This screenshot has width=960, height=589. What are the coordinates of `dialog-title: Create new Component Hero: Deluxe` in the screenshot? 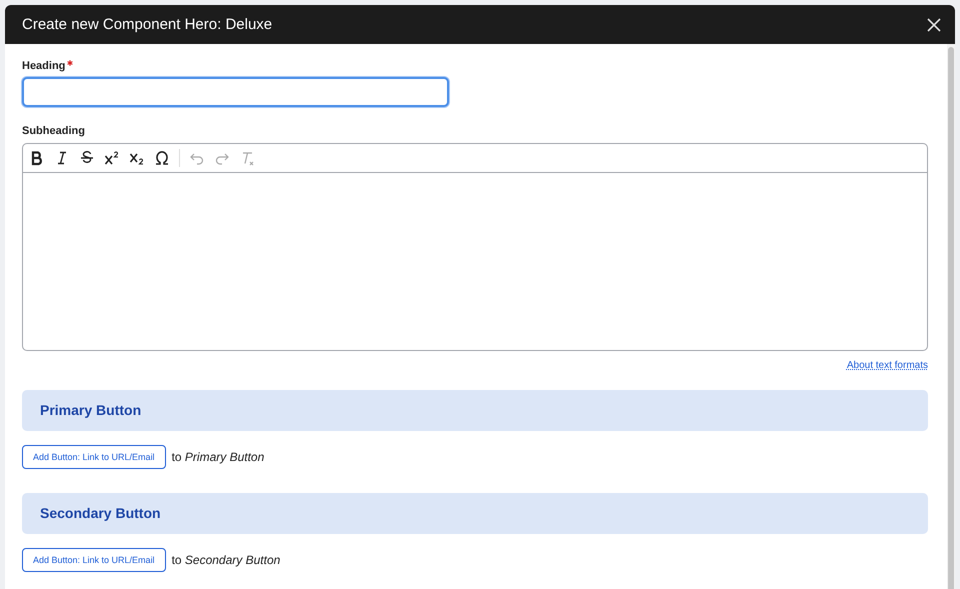 It's located at (147, 24).